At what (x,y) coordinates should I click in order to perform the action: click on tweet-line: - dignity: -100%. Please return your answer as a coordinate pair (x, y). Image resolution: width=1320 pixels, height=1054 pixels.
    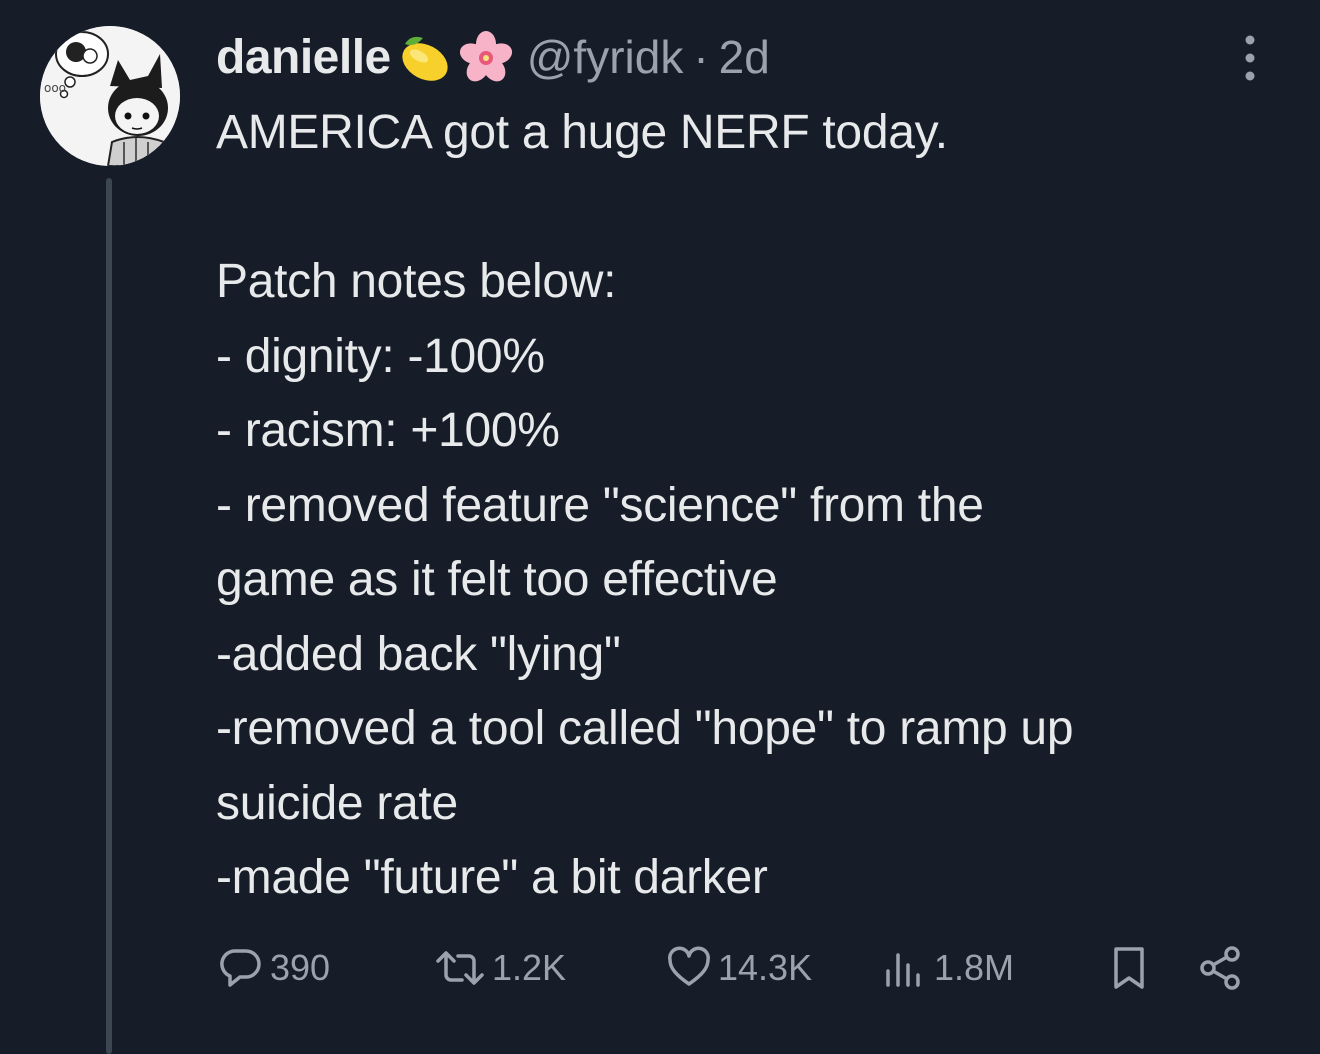
    Looking at the image, I should click on (380, 356).